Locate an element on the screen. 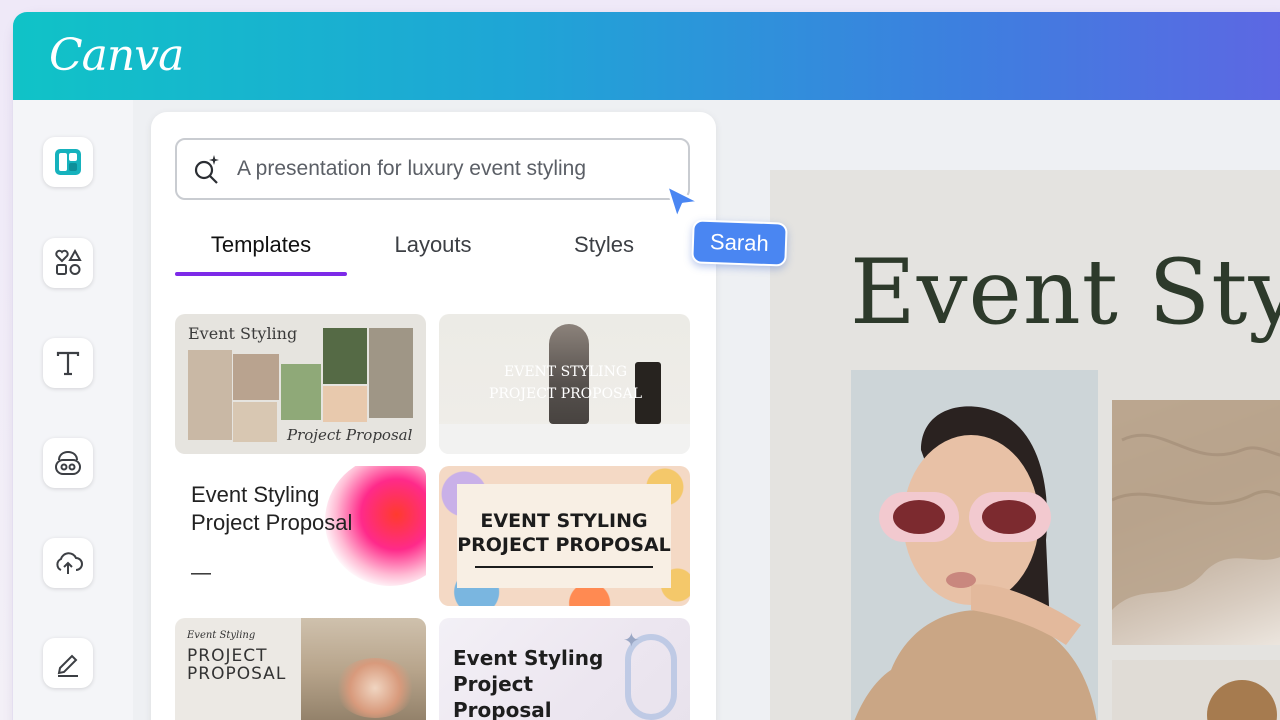 This screenshot has height=720, width=1280. template-card: Event Styling PROJECT PROPOSAL is located at coordinates (300, 669).